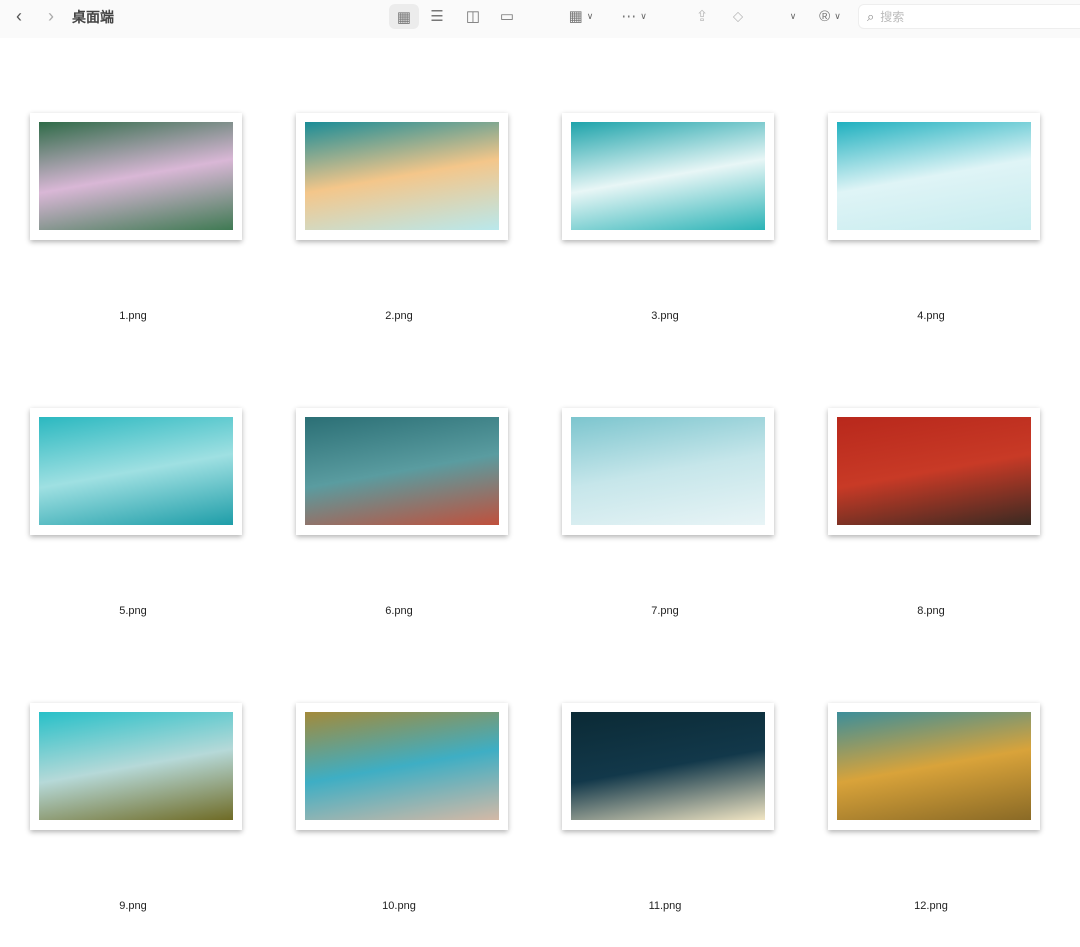 The height and width of the screenshot is (947, 1080). I want to click on grid-icon: ▦, so click(404, 17).